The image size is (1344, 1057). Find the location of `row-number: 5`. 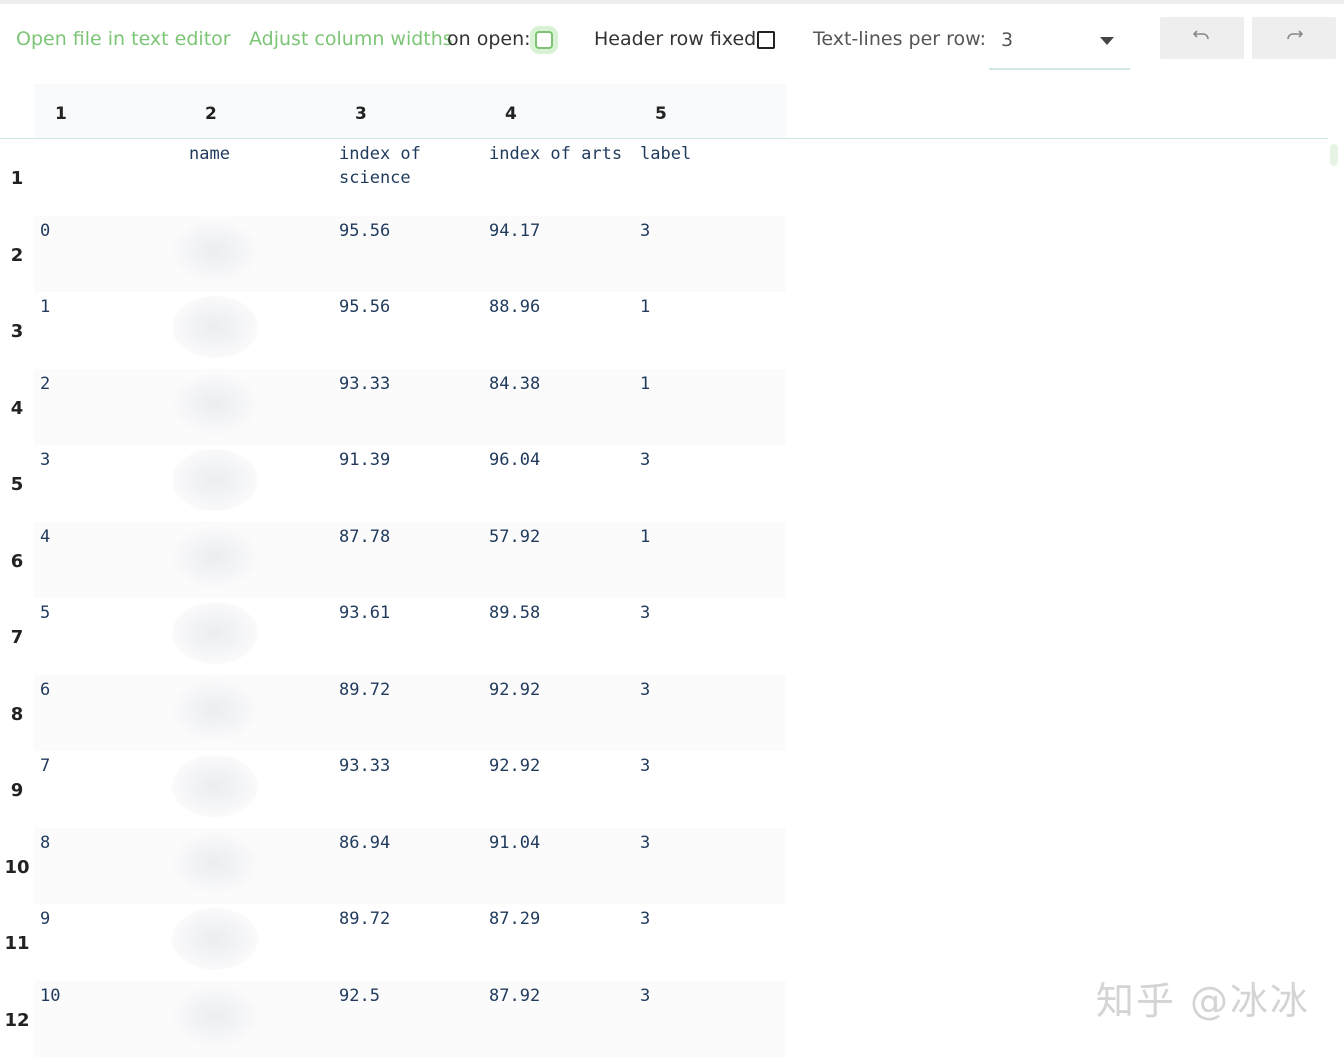

row-number: 5 is located at coordinates (17, 484).